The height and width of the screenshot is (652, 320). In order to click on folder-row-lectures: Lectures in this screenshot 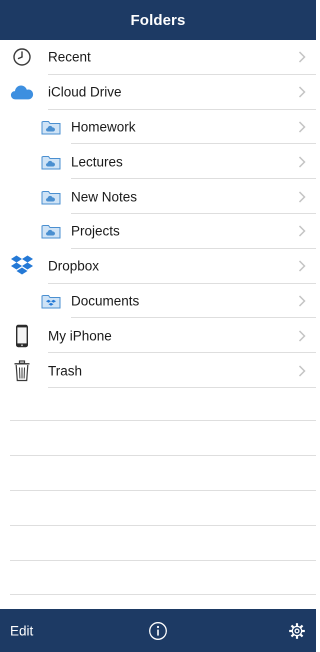, I will do `click(158, 162)`.